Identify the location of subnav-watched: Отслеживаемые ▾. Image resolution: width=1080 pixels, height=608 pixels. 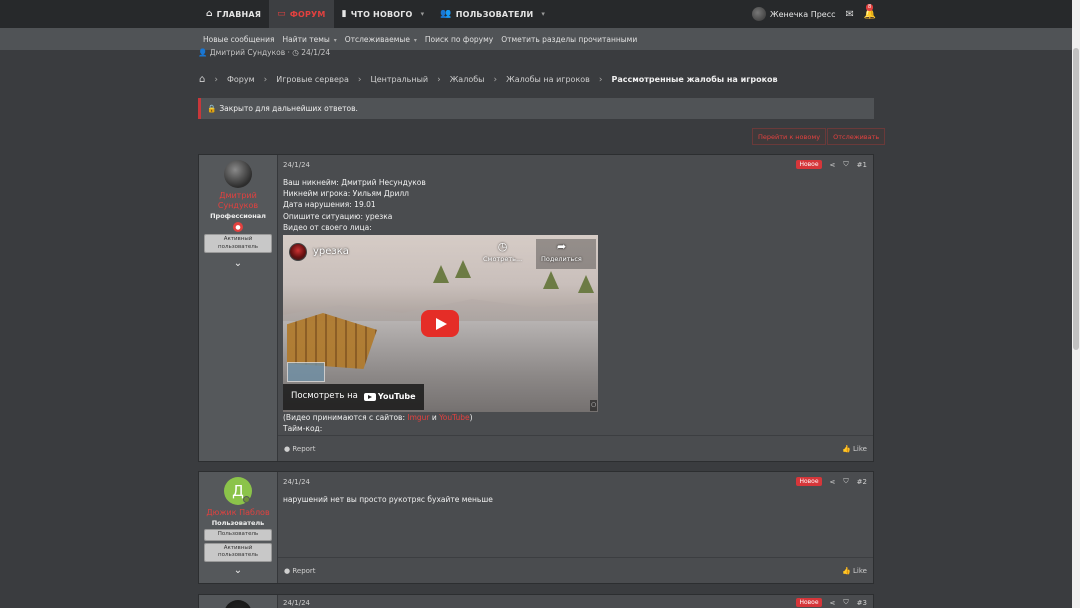
(381, 39).